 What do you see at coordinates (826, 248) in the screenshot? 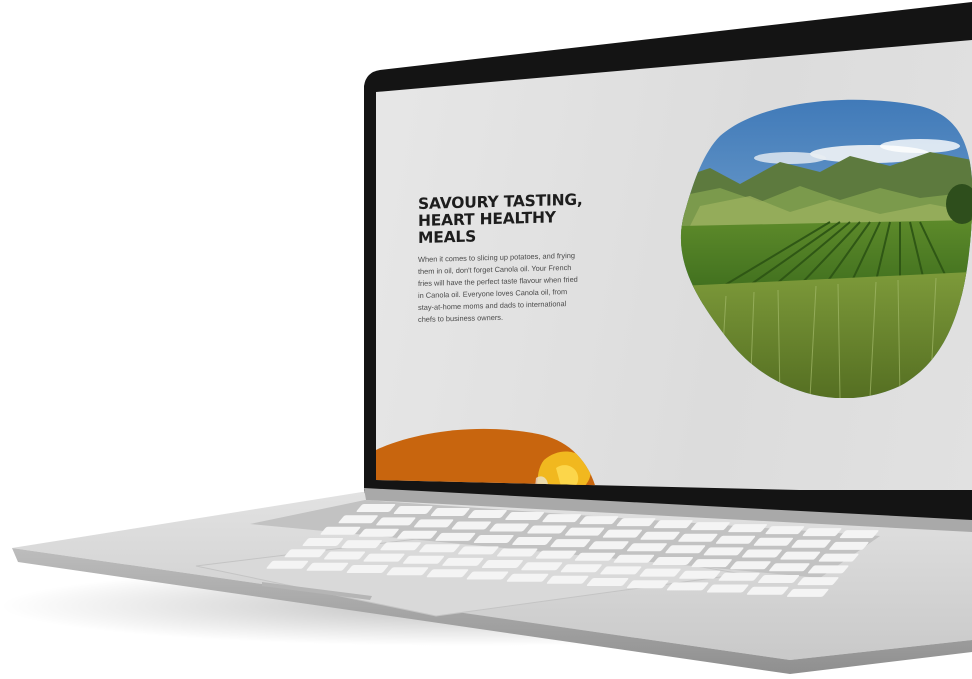
I see `landscape-vineyard-mountains-image` at bounding box center [826, 248].